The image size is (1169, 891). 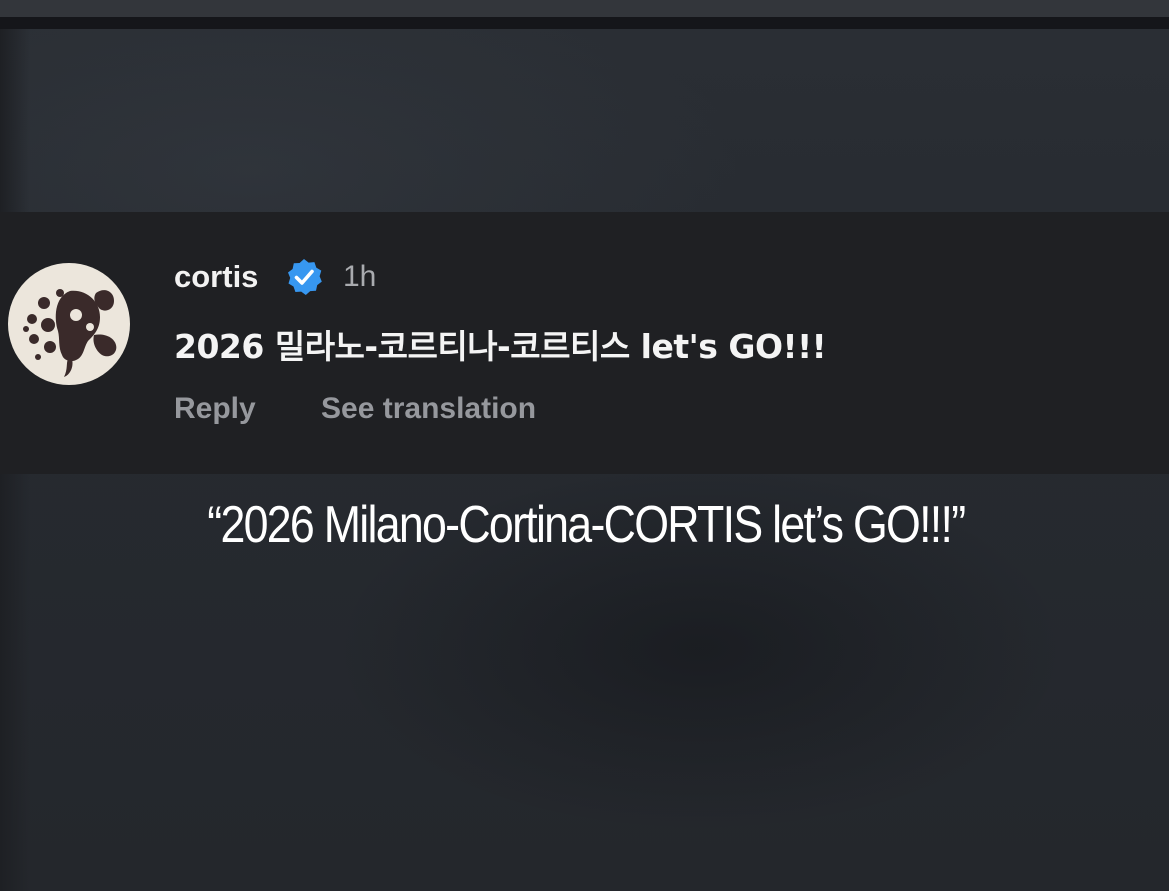 What do you see at coordinates (428, 409) in the screenshot?
I see `see-translation-button: See translation` at bounding box center [428, 409].